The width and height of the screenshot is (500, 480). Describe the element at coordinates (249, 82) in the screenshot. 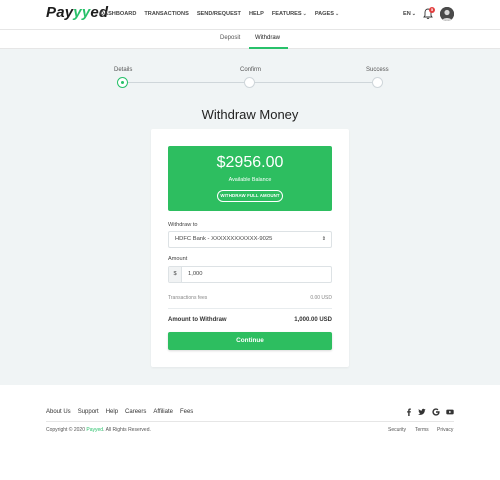

I see `step-dot-confirm` at that location.